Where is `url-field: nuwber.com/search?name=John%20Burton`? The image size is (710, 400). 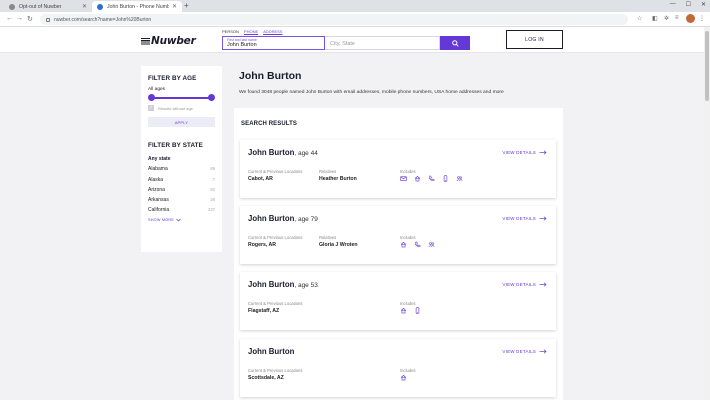 url-field: nuwber.com/search?name=John%20Burton is located at coordinates (334, 19).